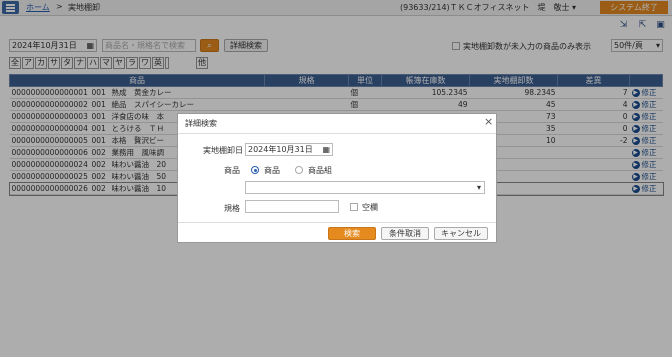  I want to click on calendar-icon: ▦, so click(326, 149).